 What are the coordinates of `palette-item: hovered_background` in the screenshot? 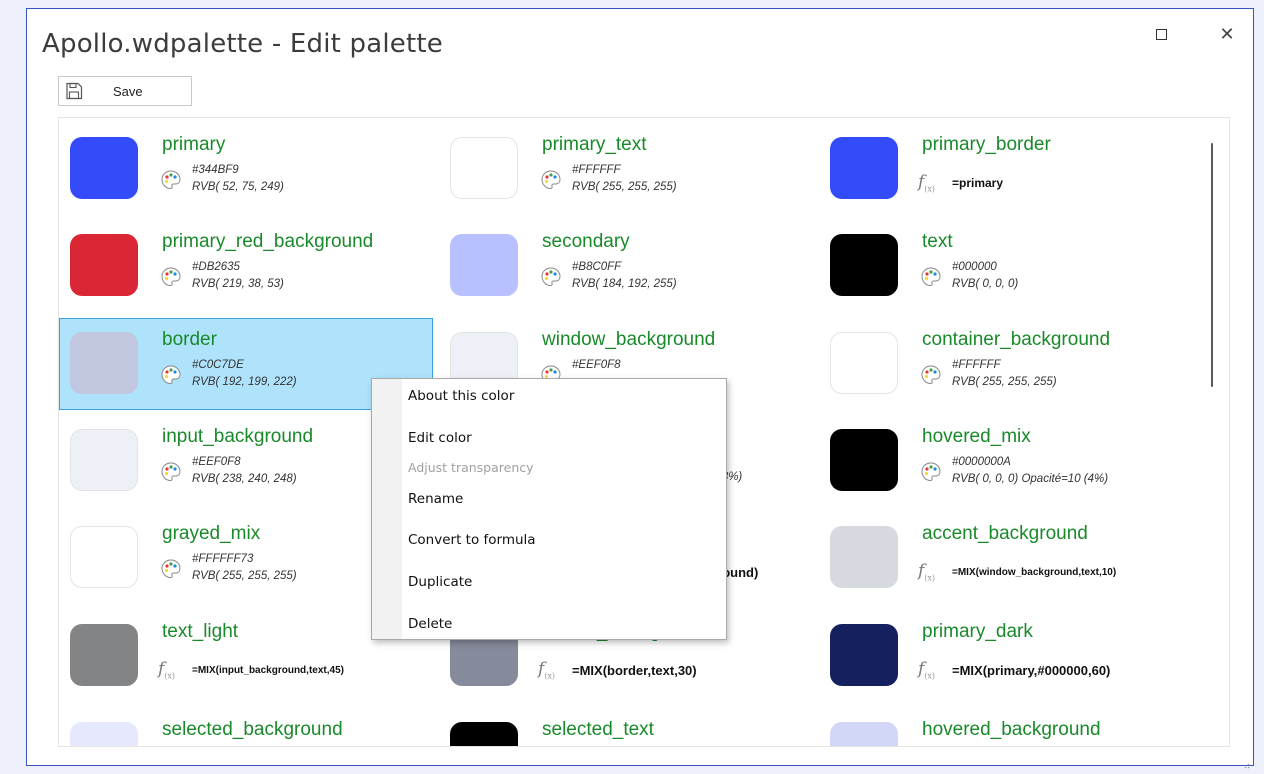 It's located at (1007, 727).